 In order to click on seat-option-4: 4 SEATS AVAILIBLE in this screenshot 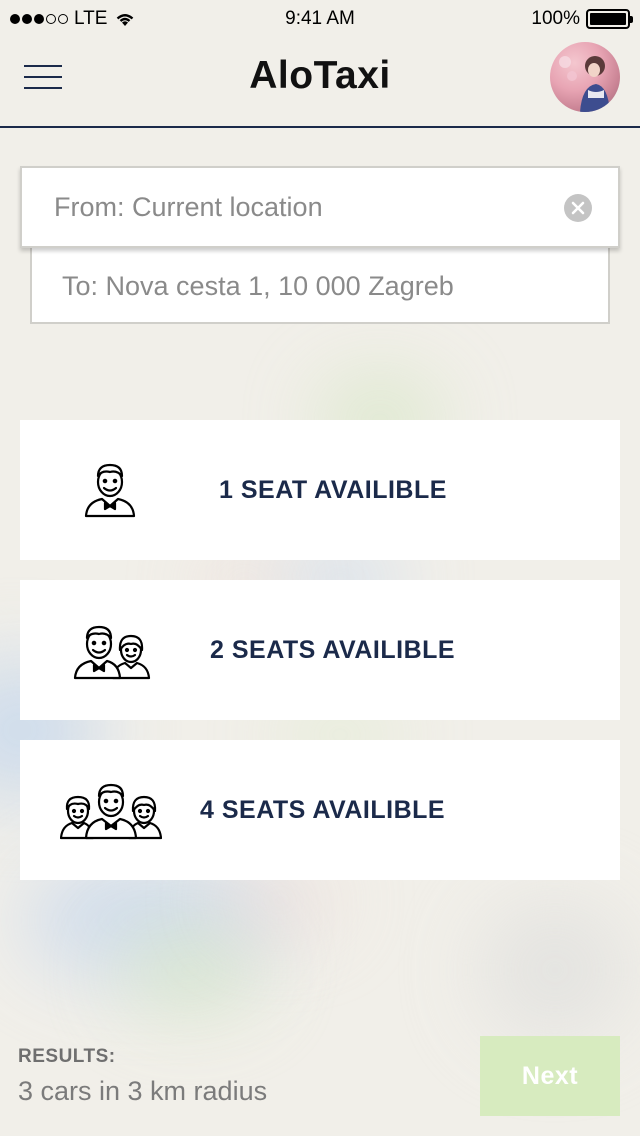, I will do `click(320, 810)`.